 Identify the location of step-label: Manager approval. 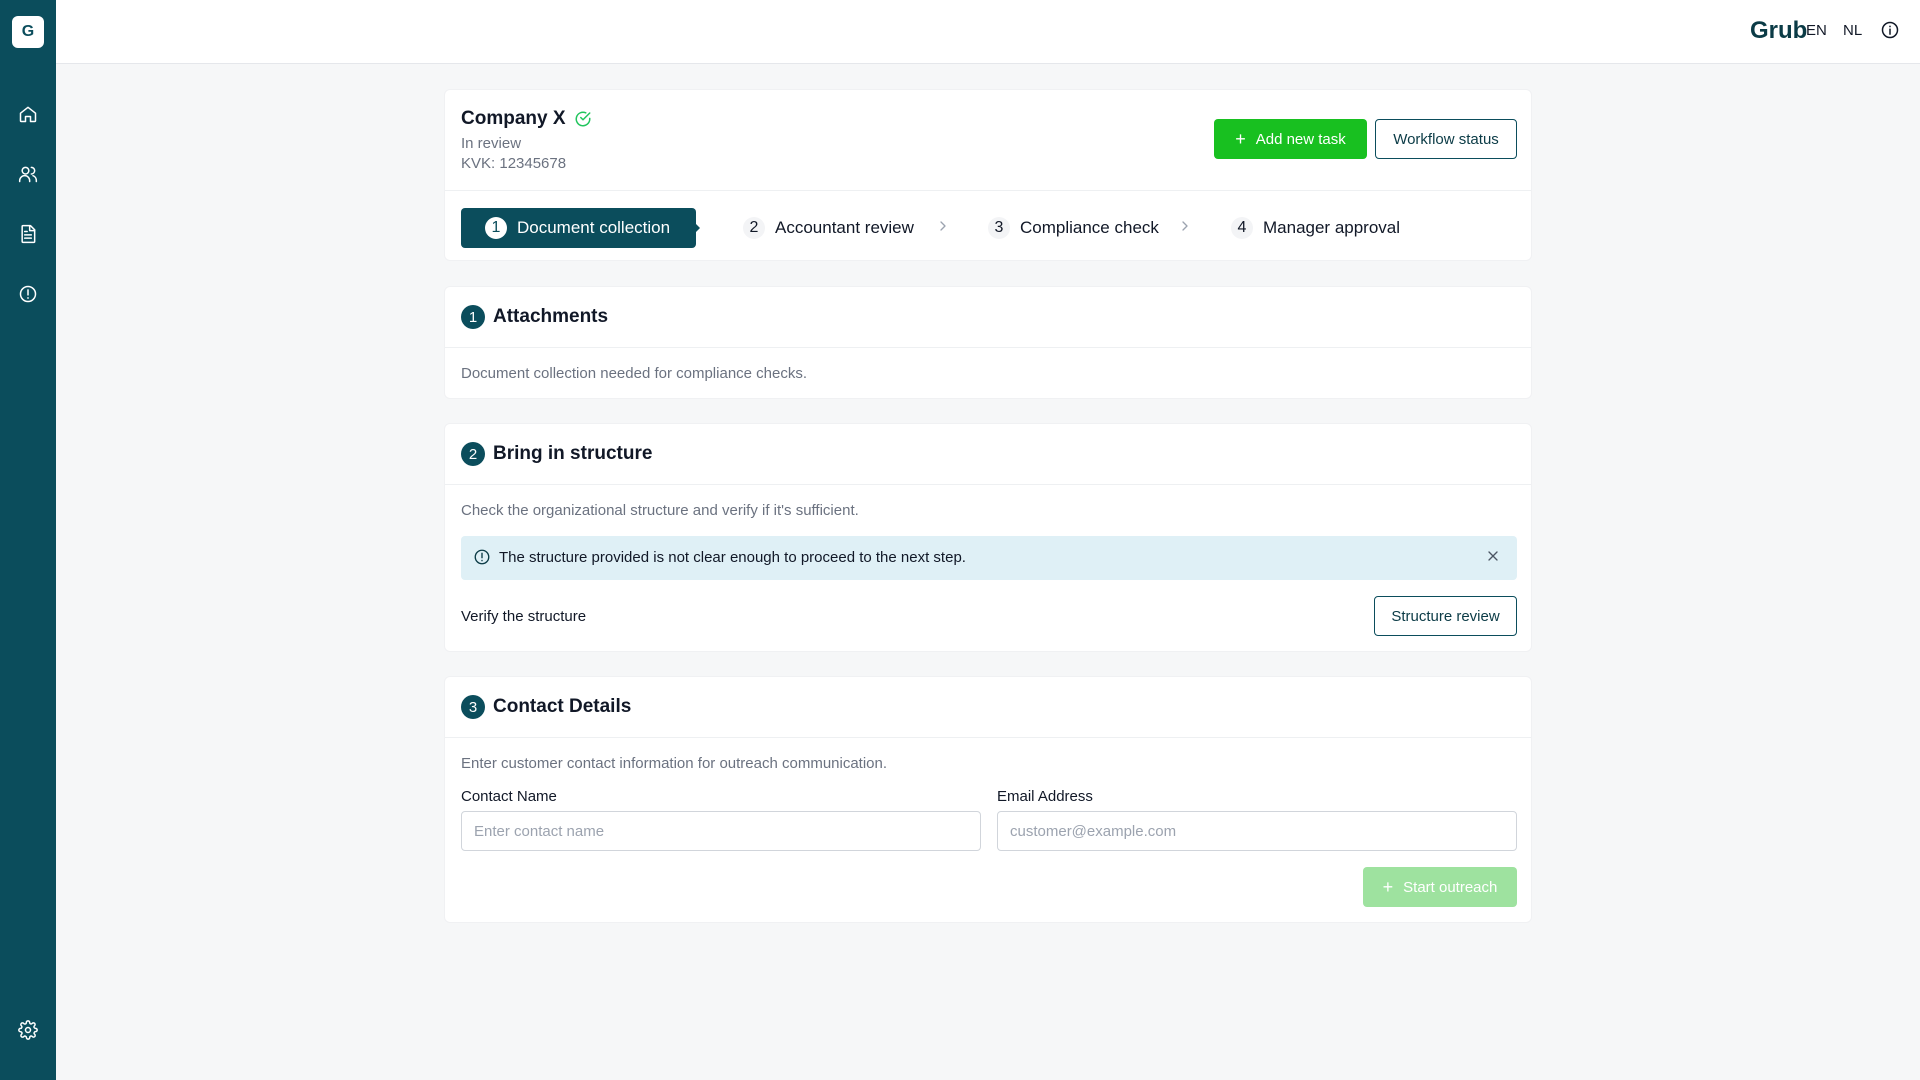
(1332, 227).